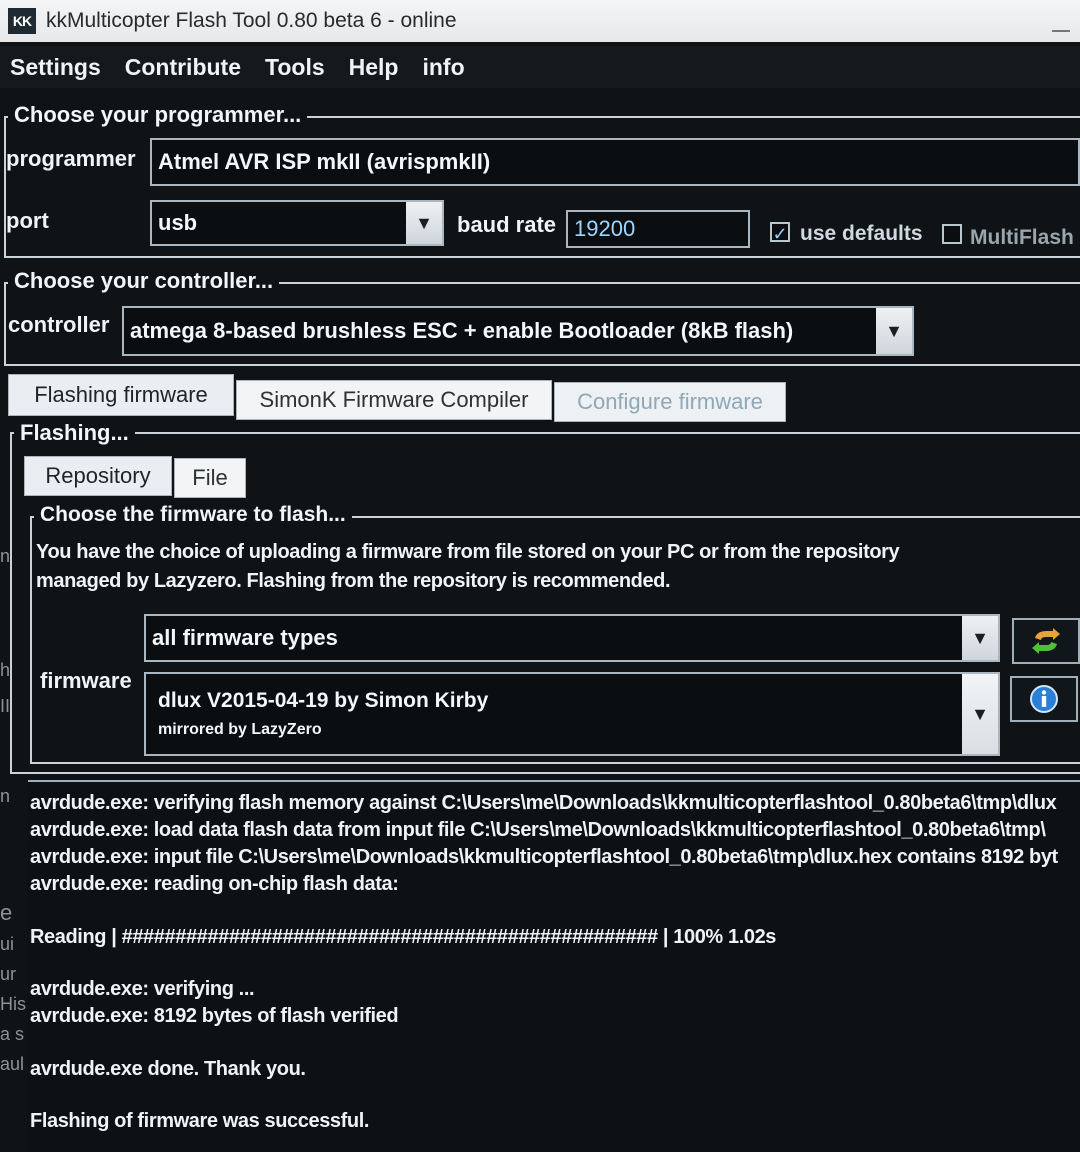  Describe the element at coordinates (952, 234) in the screenshot. I see `multiflash-checkbox` at that location.